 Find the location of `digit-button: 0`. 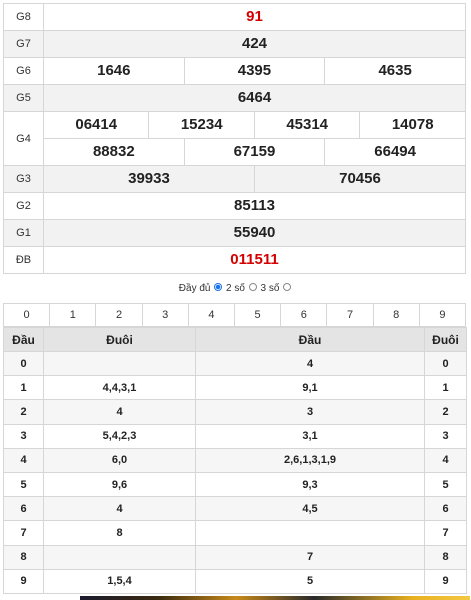

digit-button: 0 is located at coordinates (27, 315).